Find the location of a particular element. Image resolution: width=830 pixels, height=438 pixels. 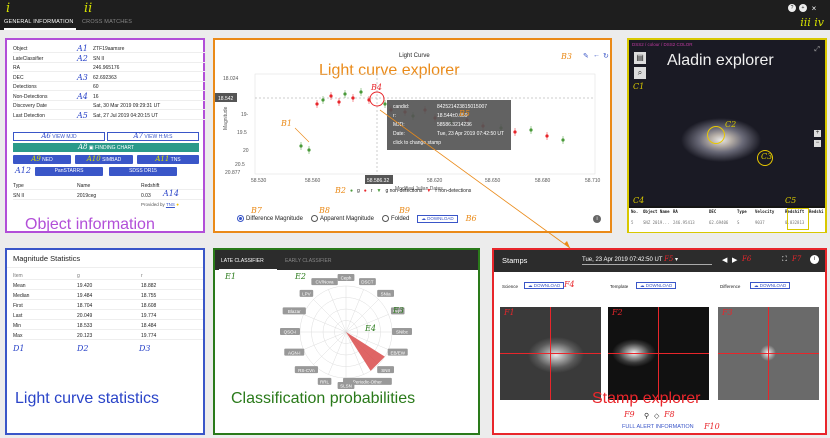

apparent-magnitude-radio: Apparent Magnitude is located at coordinates (342, 218).